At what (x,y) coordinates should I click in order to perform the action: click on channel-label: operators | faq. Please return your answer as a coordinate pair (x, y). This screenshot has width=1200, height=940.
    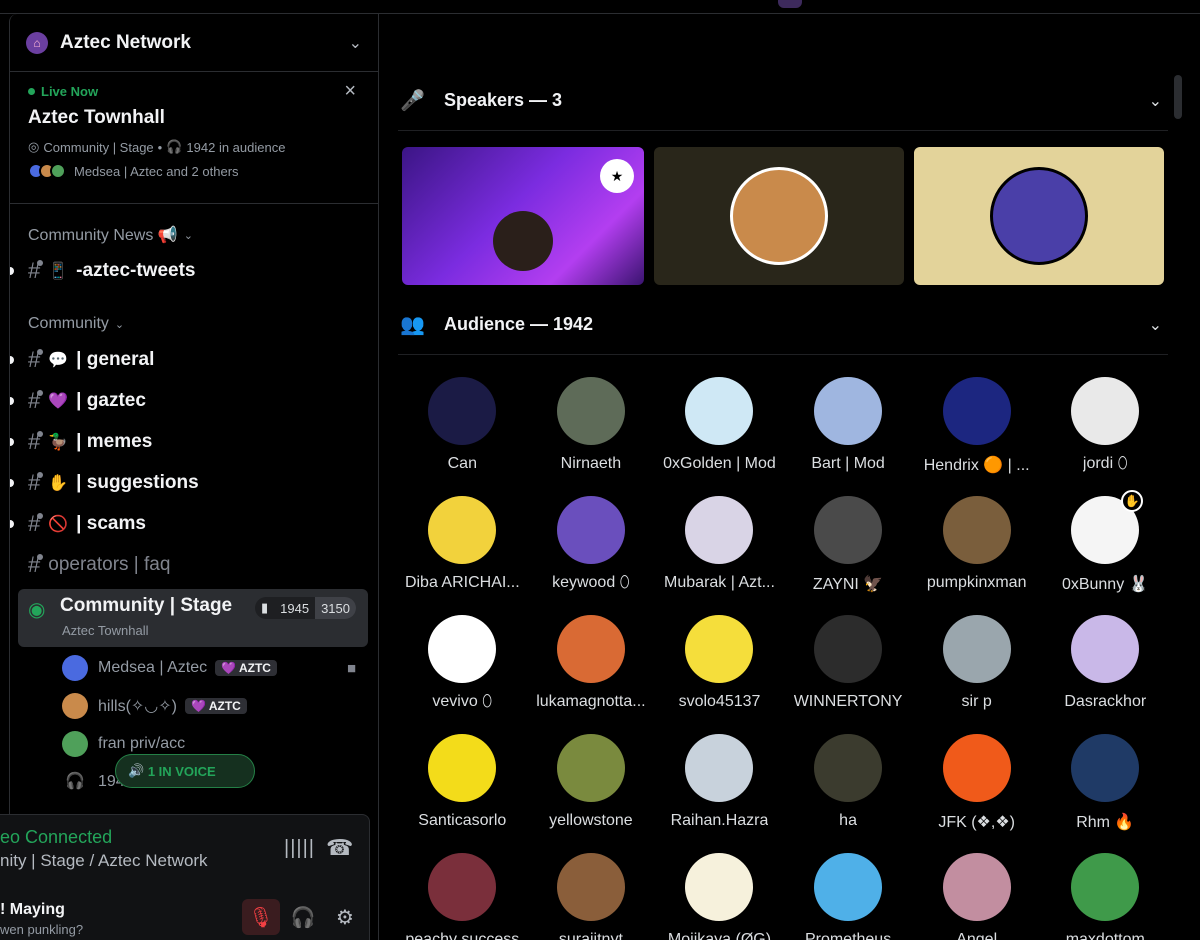
    Looking at the image, I should click on (109, 564).